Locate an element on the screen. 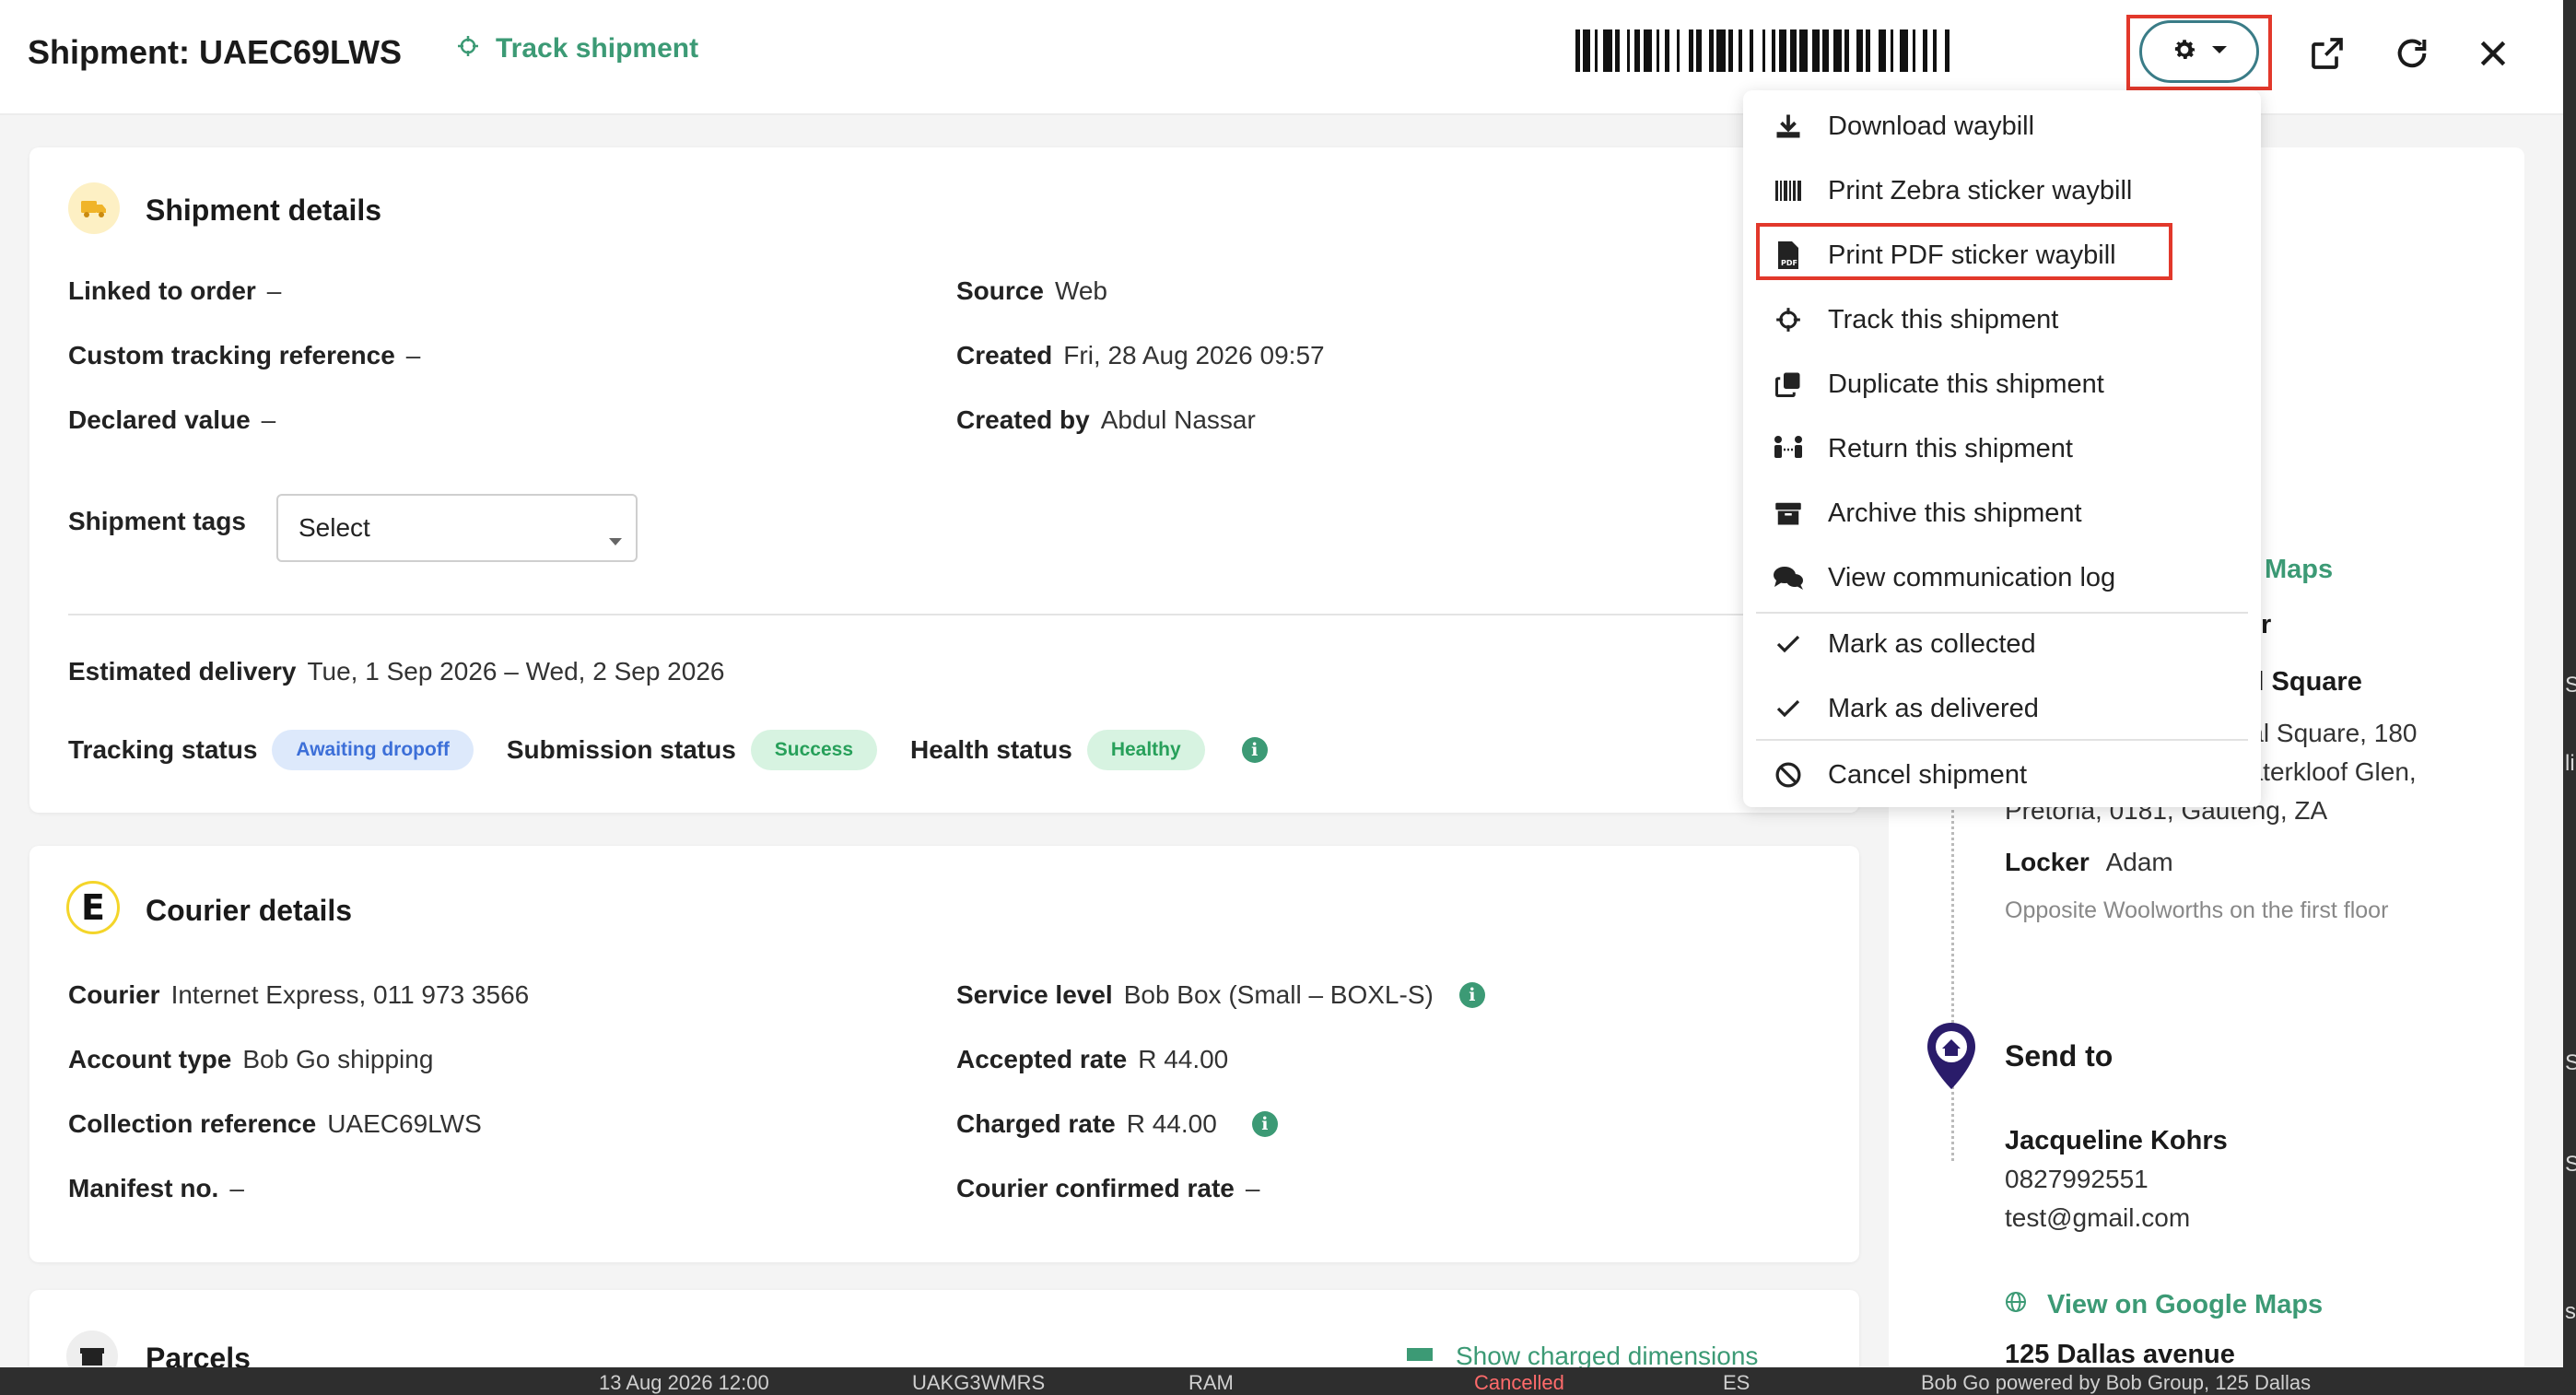 The height and width of the screenshot is (1395, 2576). bg-glyph: S is located at coordinates (2570, 1062).